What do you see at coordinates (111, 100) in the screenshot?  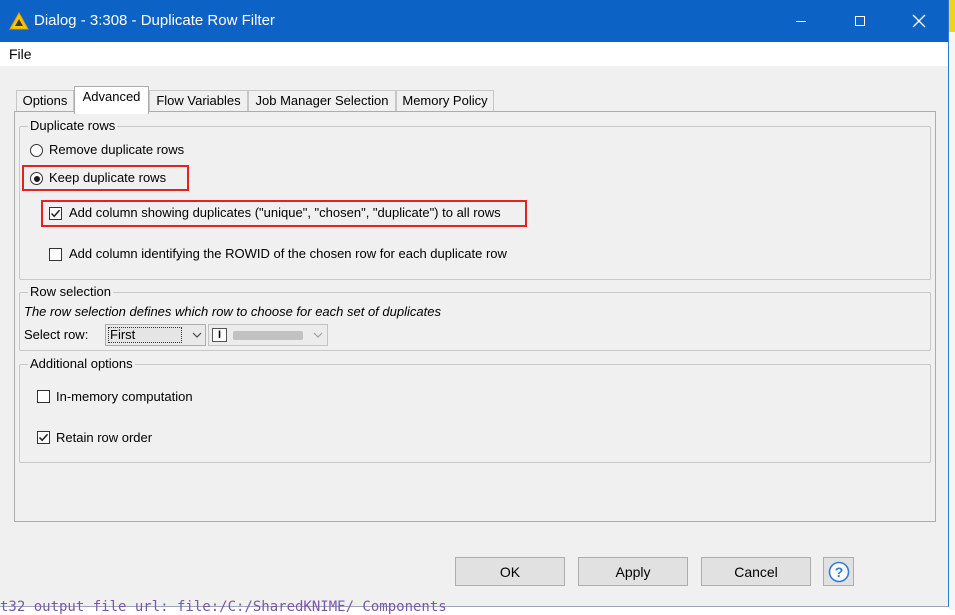 I see `tab-advanced: Advanced` at bounding box center [111, 100].